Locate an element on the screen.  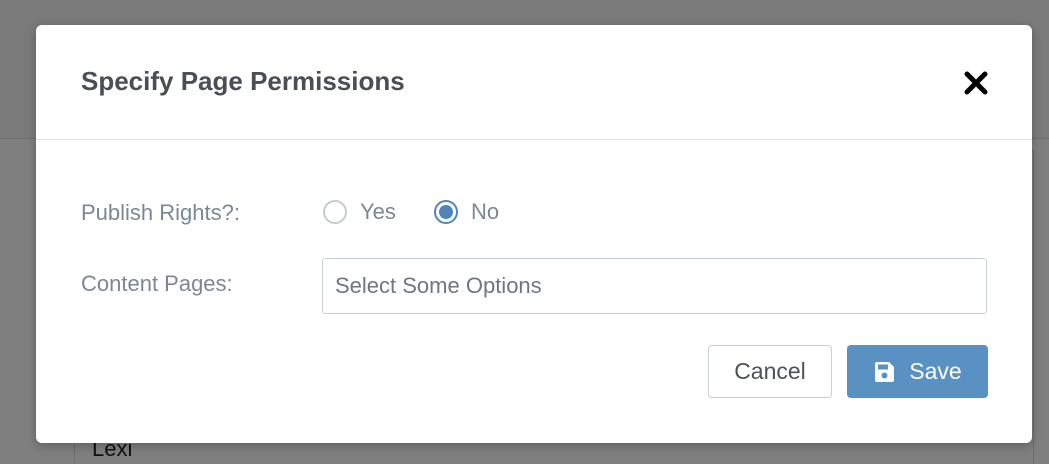
radio-no-circle is located at coordinates (446, 212).